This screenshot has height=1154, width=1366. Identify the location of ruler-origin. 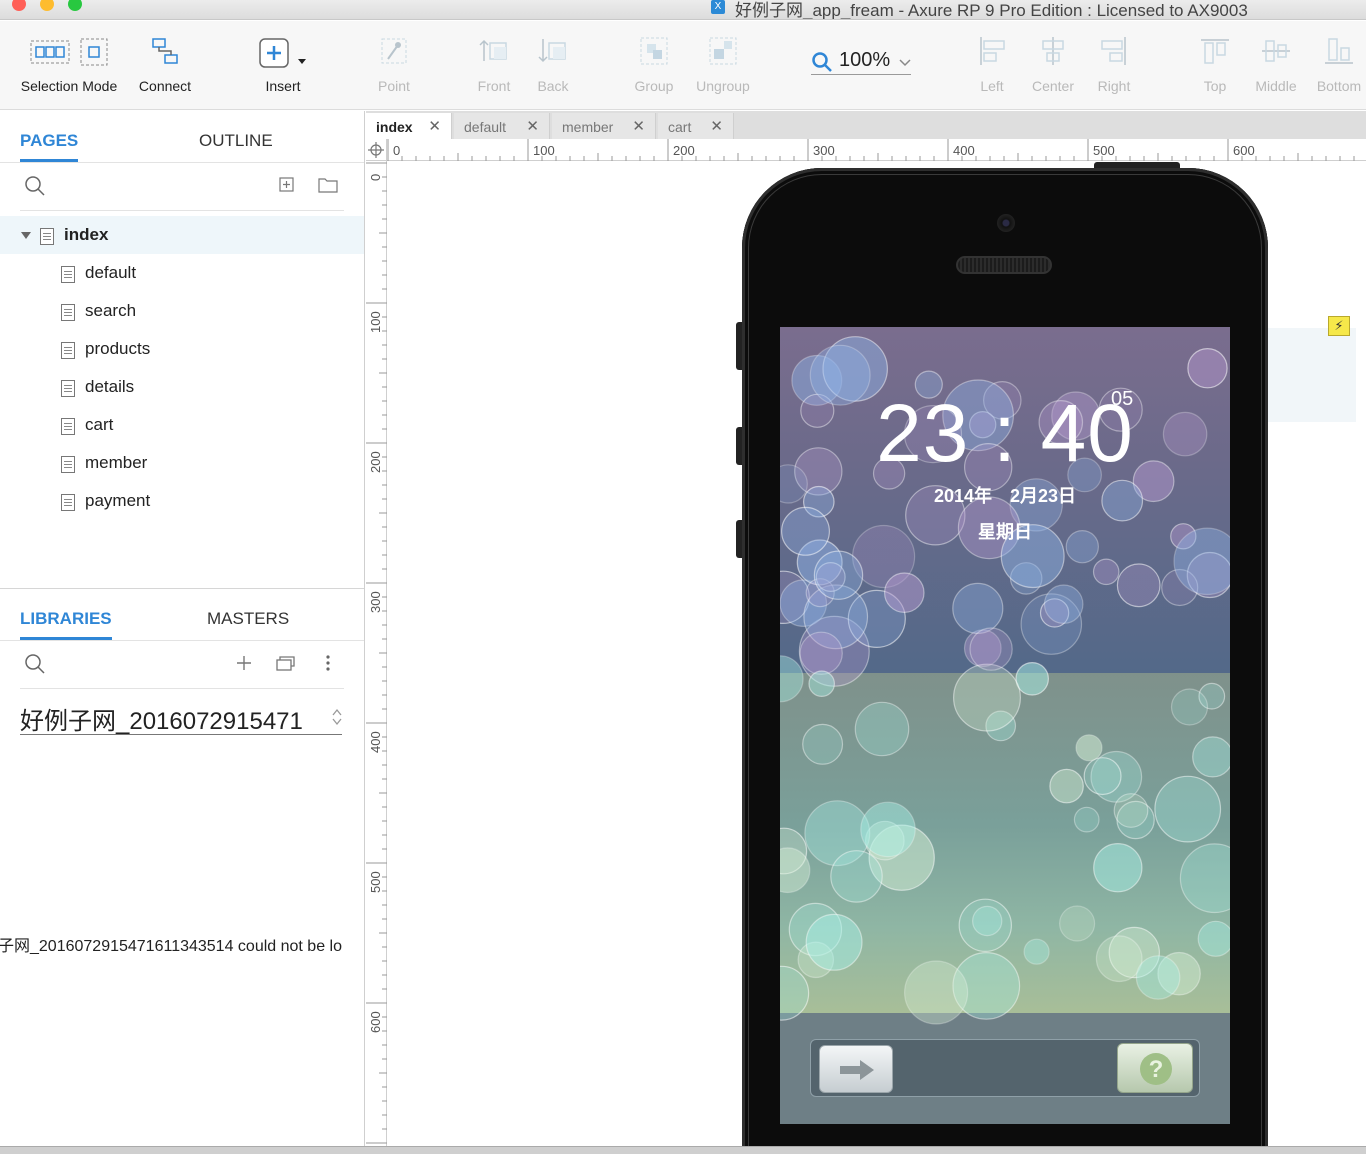
(376, 150).